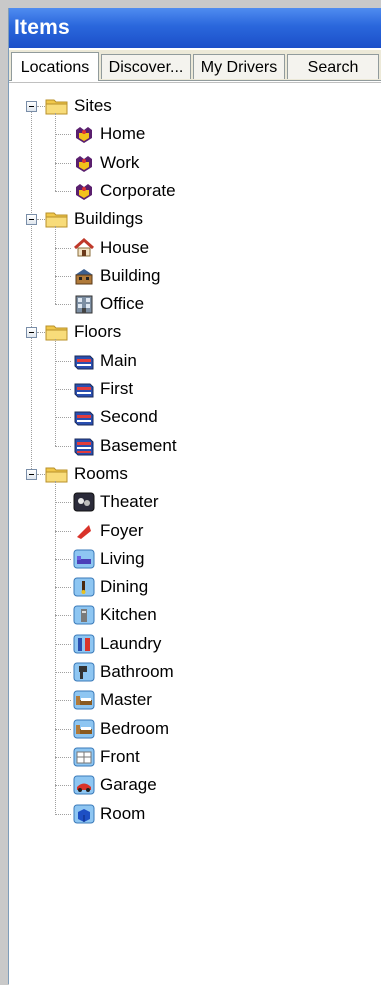  What do you see at coordinates (122, 530) in the screenshot?
I see `tree-node-label: Foyer` at bounding box center [122, 530].